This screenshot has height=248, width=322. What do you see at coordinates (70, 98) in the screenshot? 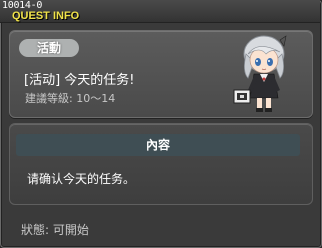
I see `recommended-level: 建議等級: 10～14` at bounding box center [70, 98].